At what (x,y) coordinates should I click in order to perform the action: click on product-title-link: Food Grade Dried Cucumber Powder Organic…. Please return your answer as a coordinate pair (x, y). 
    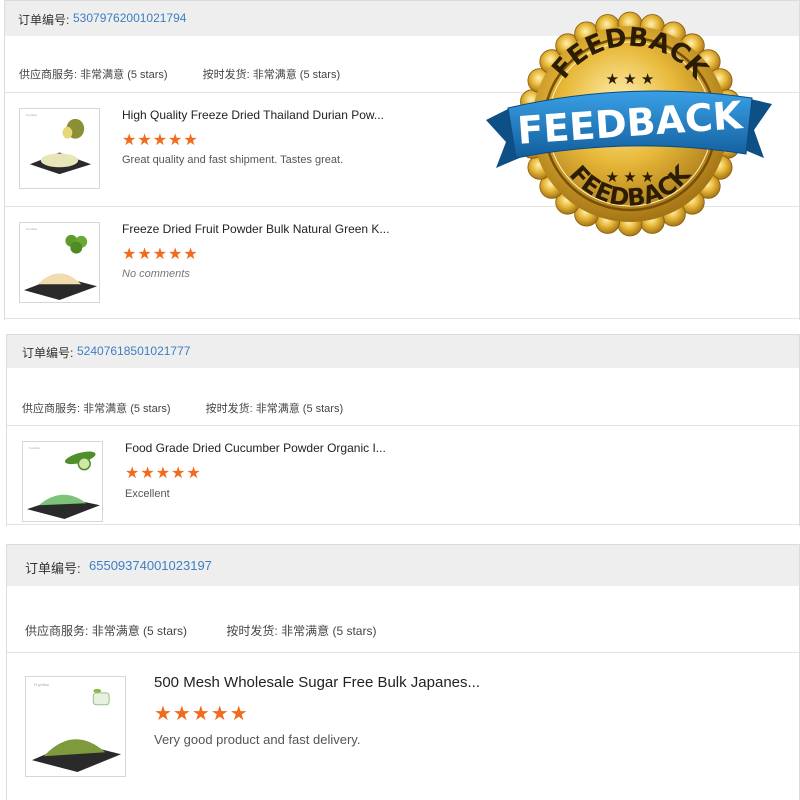
    Looking at the image, I should click on (255, 448).